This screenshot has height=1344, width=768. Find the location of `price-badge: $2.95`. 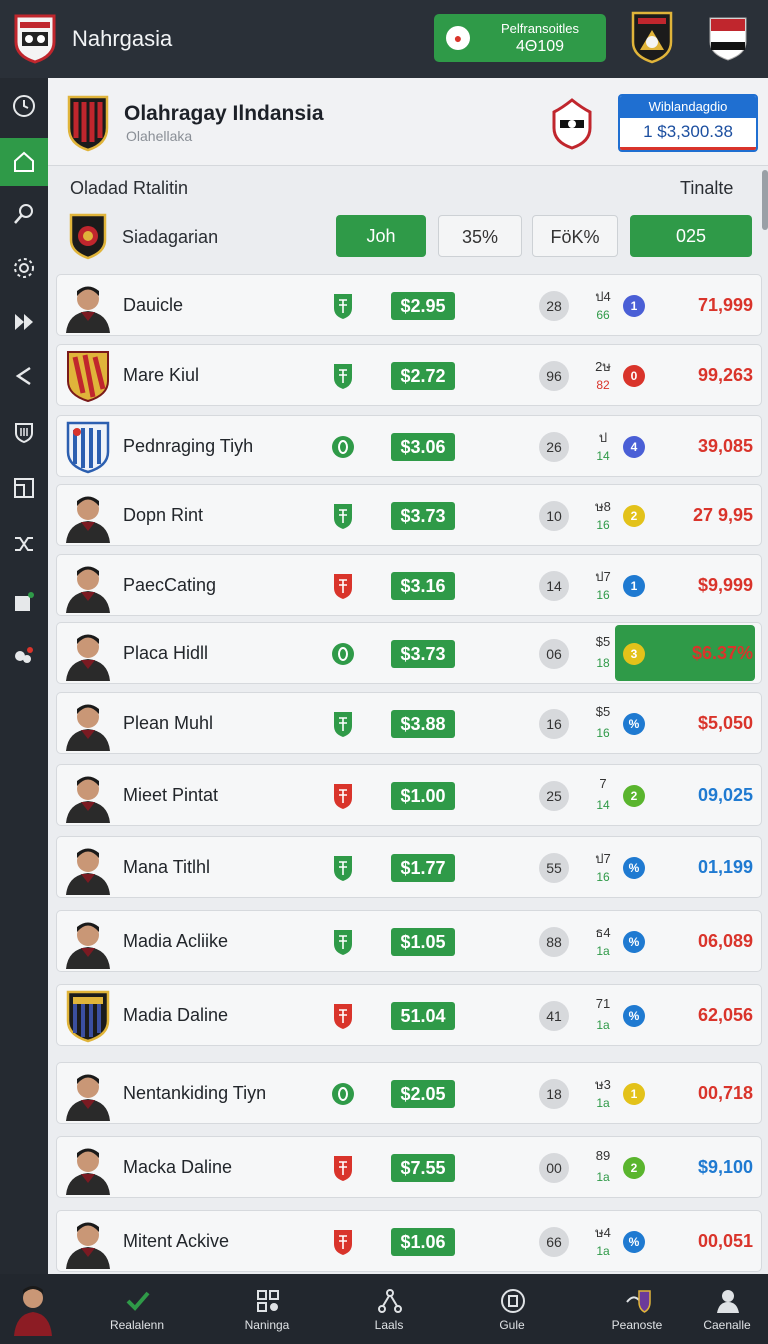

price-badge: $2.95 is located at coordinates (423, 306).